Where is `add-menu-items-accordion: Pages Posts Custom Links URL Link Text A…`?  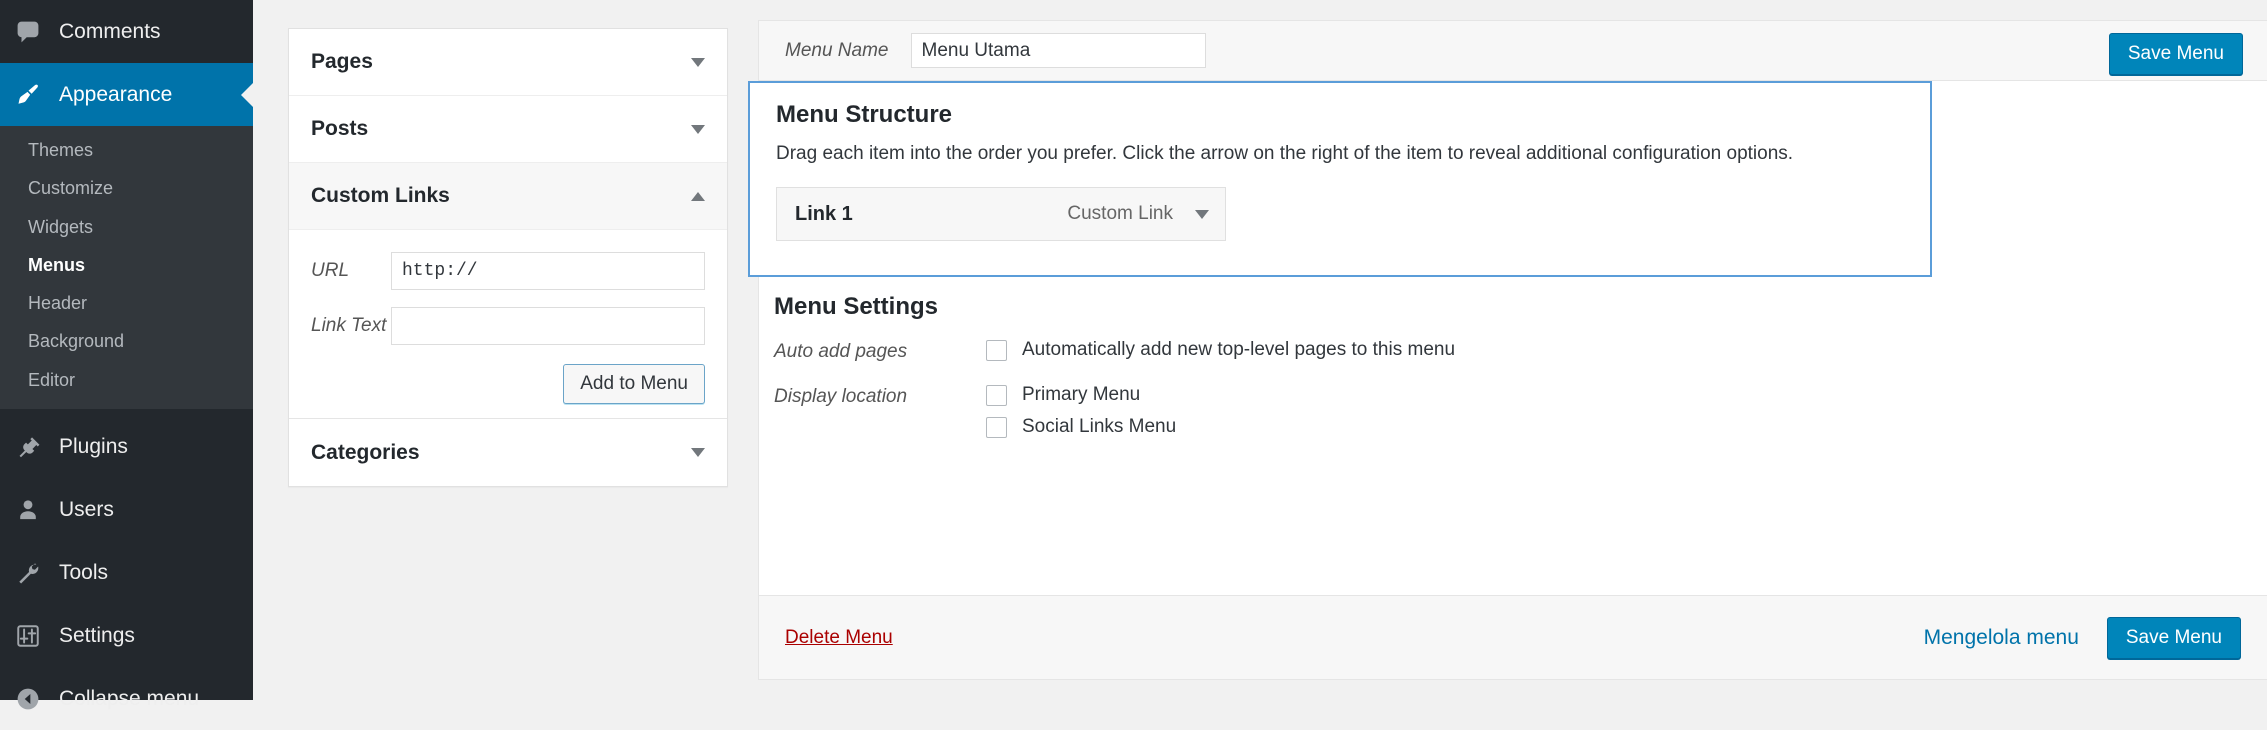
add-menu-items-accordion: Pages Posts Custom Links URL Link Text A… is located at coordinates (508, 257).